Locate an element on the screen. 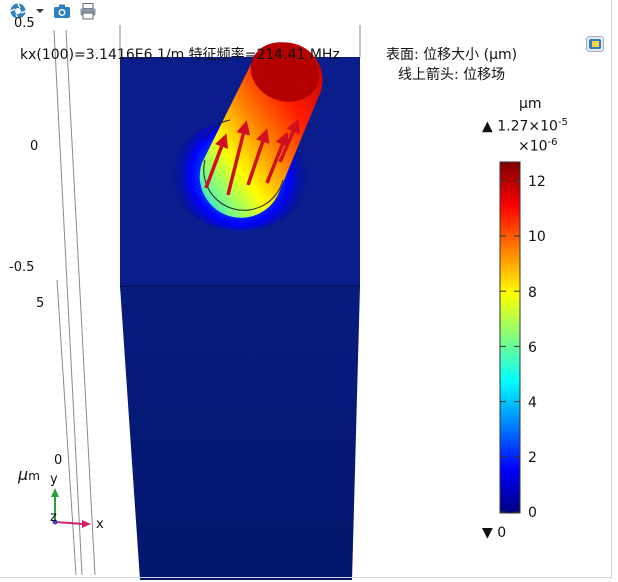 The height and width of the screenshot is (582, 618). view-settings-icon is located at coordinates (595, 44).